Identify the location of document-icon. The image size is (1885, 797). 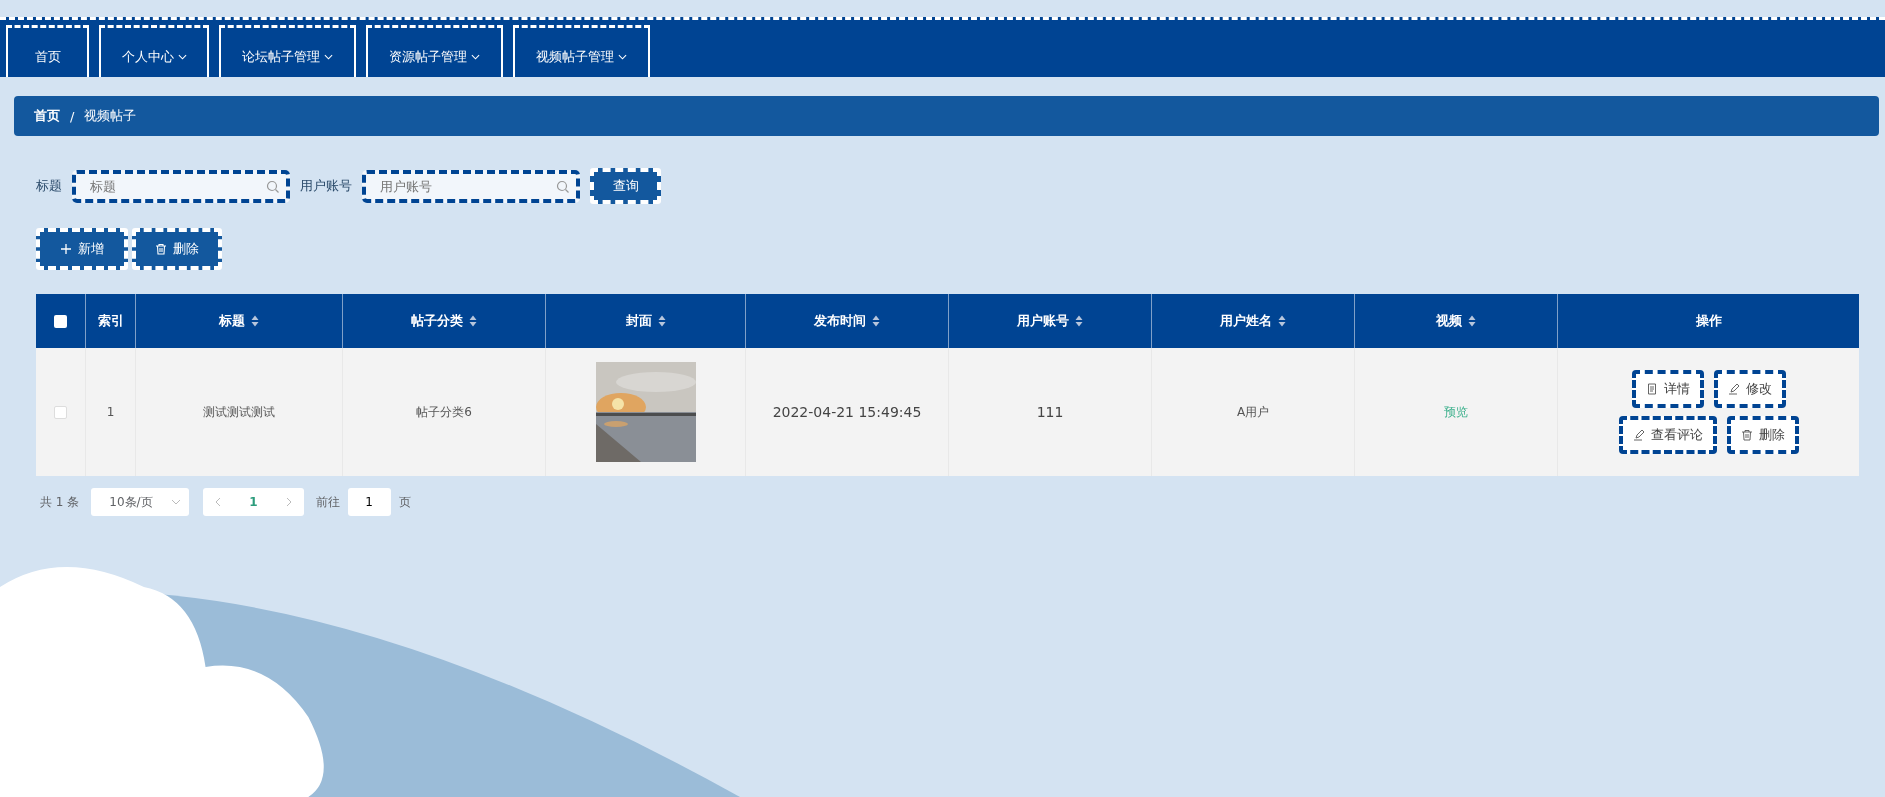
(1651, 389).